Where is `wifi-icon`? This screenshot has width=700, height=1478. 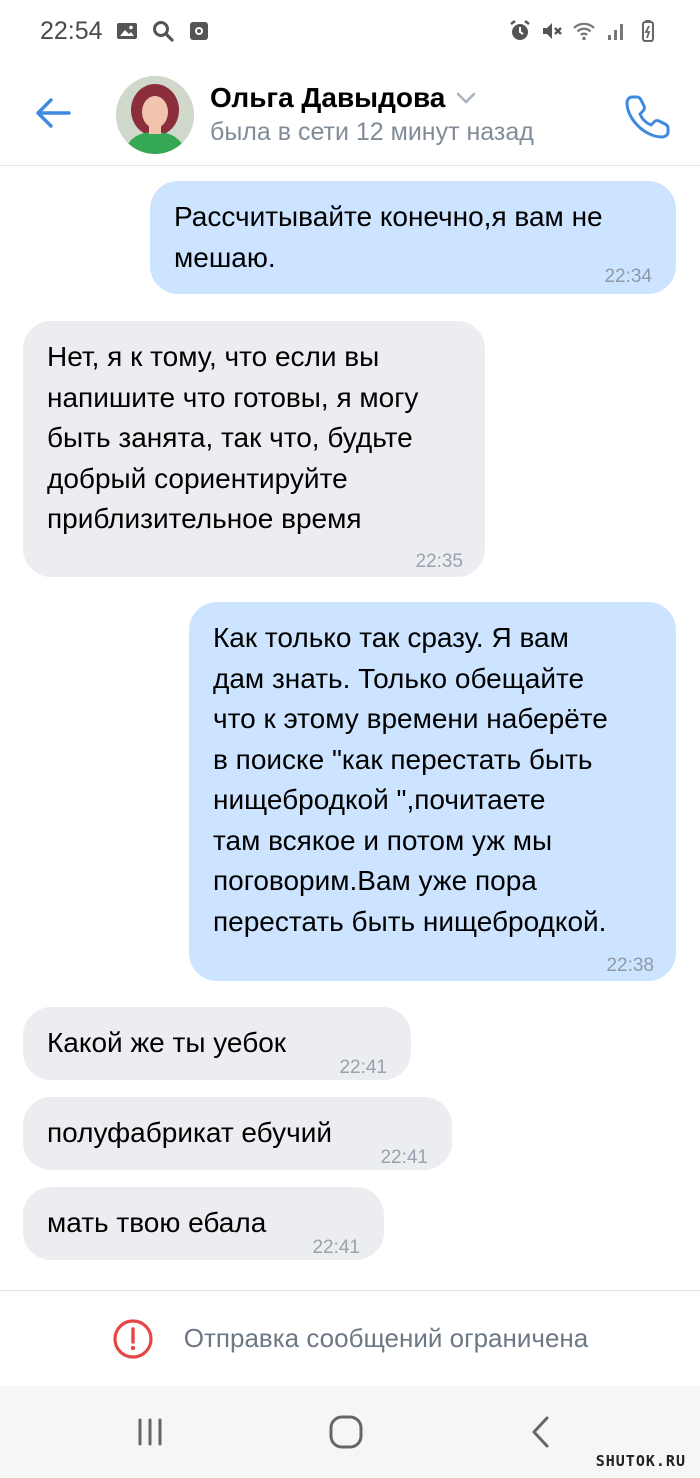
wifi-icon is located at coordinates (584, 31).